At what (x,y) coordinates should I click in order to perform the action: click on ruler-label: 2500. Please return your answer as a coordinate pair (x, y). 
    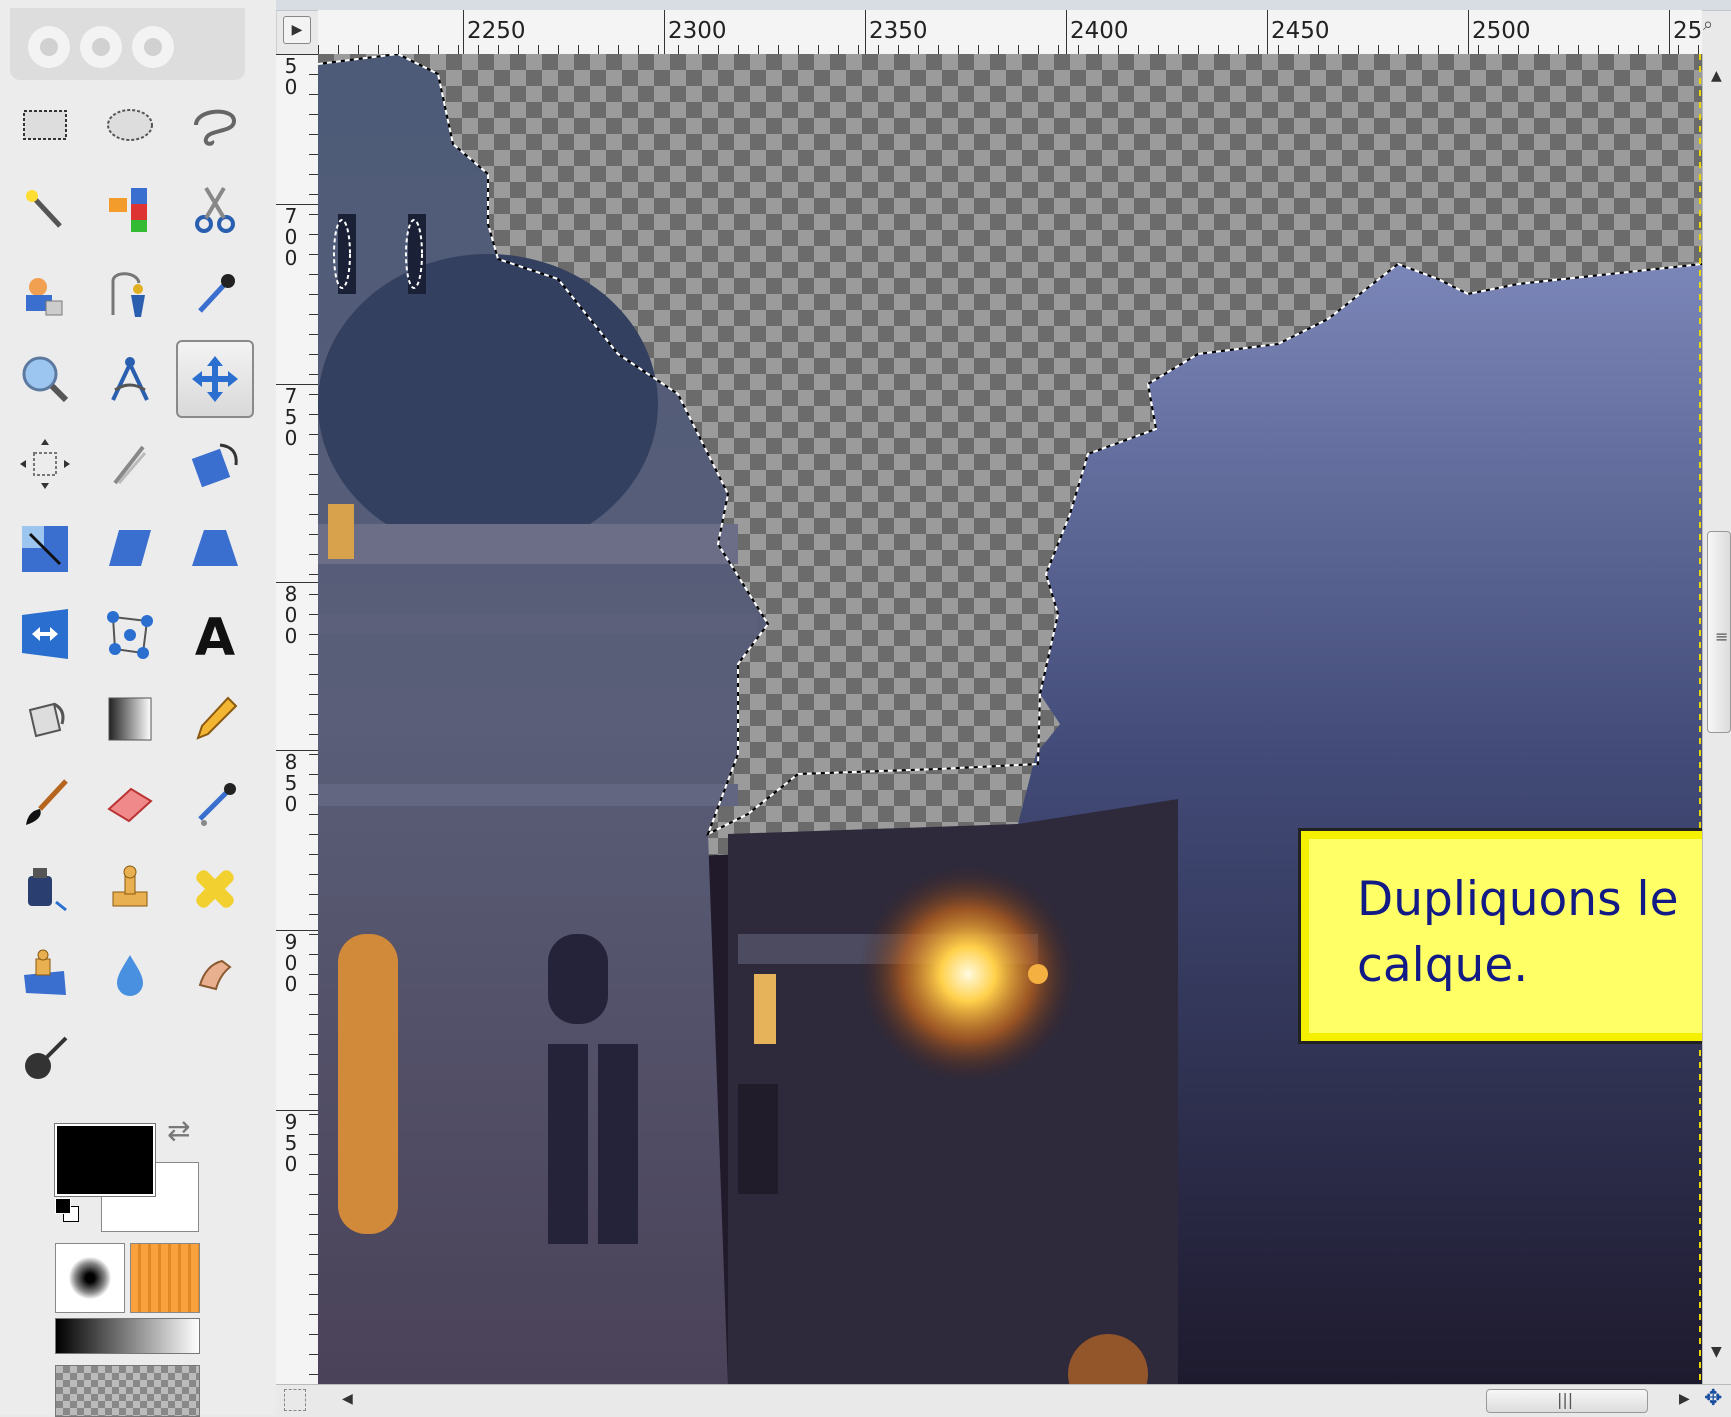
    Looking at the image, I should click on (1501, 31).